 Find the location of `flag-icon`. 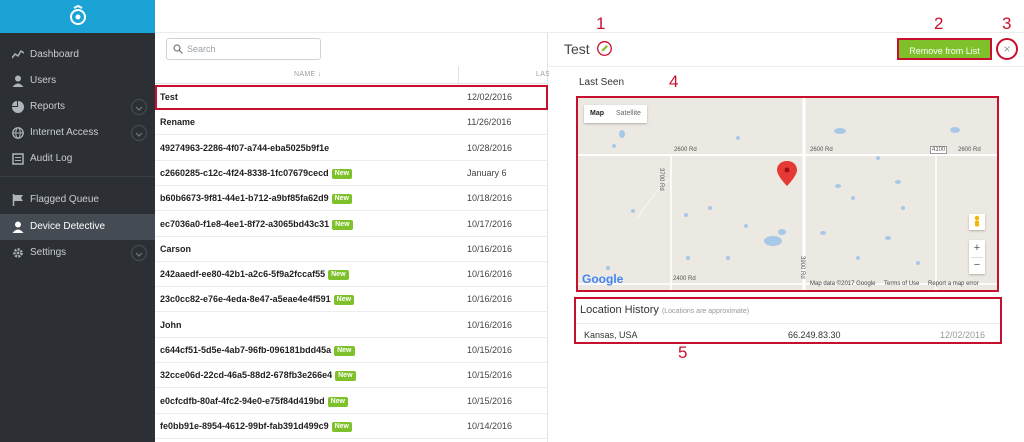

flag-icon is located at coordinates (17, 200).